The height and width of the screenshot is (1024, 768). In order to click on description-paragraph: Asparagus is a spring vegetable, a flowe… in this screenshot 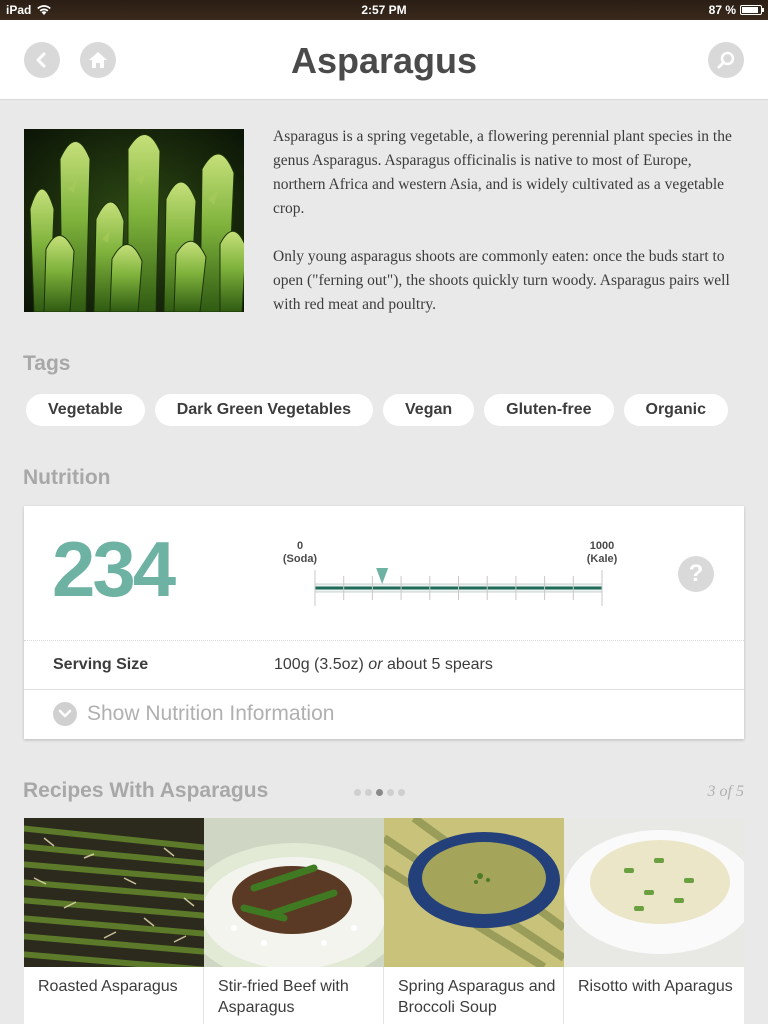, I will do `click(502, 172)`.